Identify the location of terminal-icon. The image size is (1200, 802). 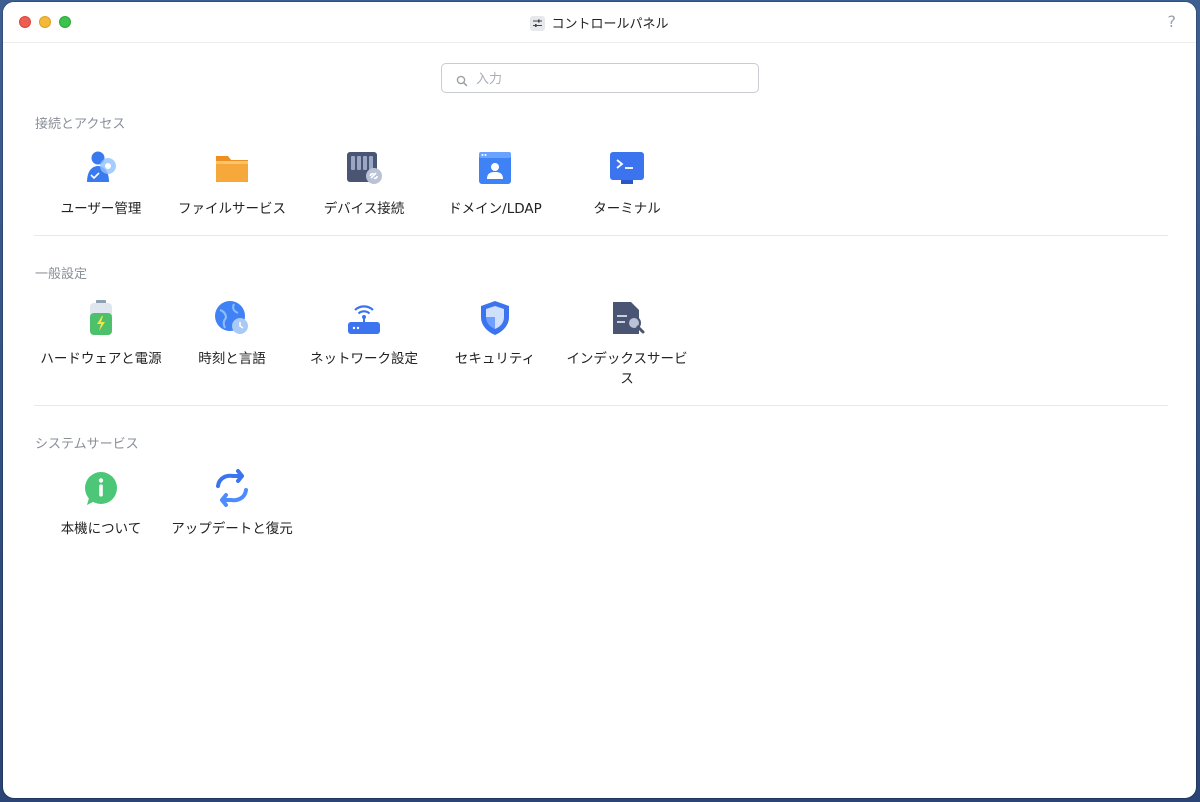
(627, 168).